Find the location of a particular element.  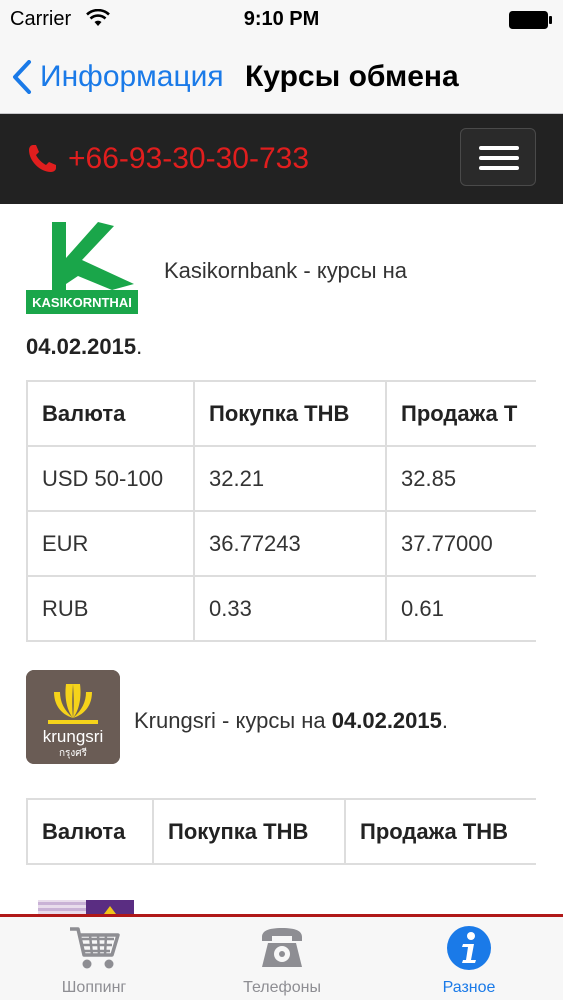

table-header-row: Валюта Покупка THB Продажа T is located at coordinates (281, 413).